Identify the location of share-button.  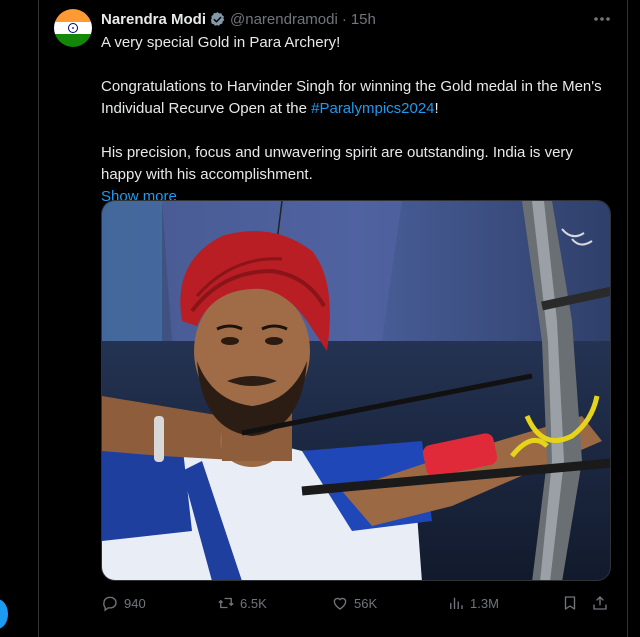
(602, 603).